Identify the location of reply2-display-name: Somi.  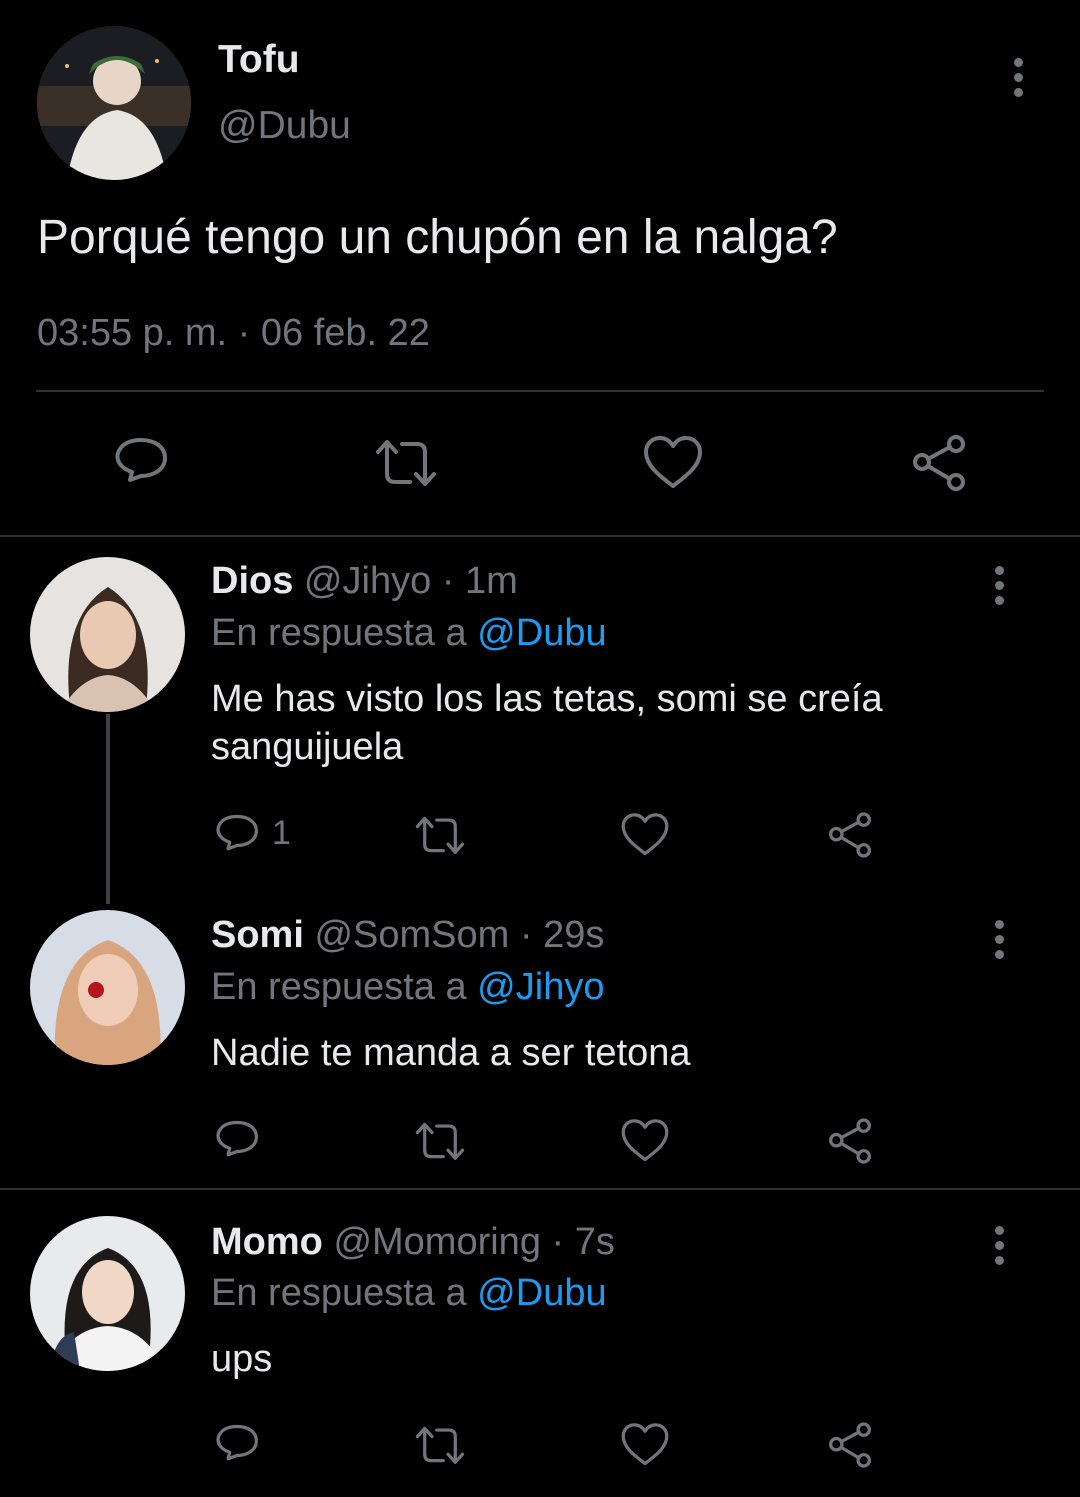
(257, 935).